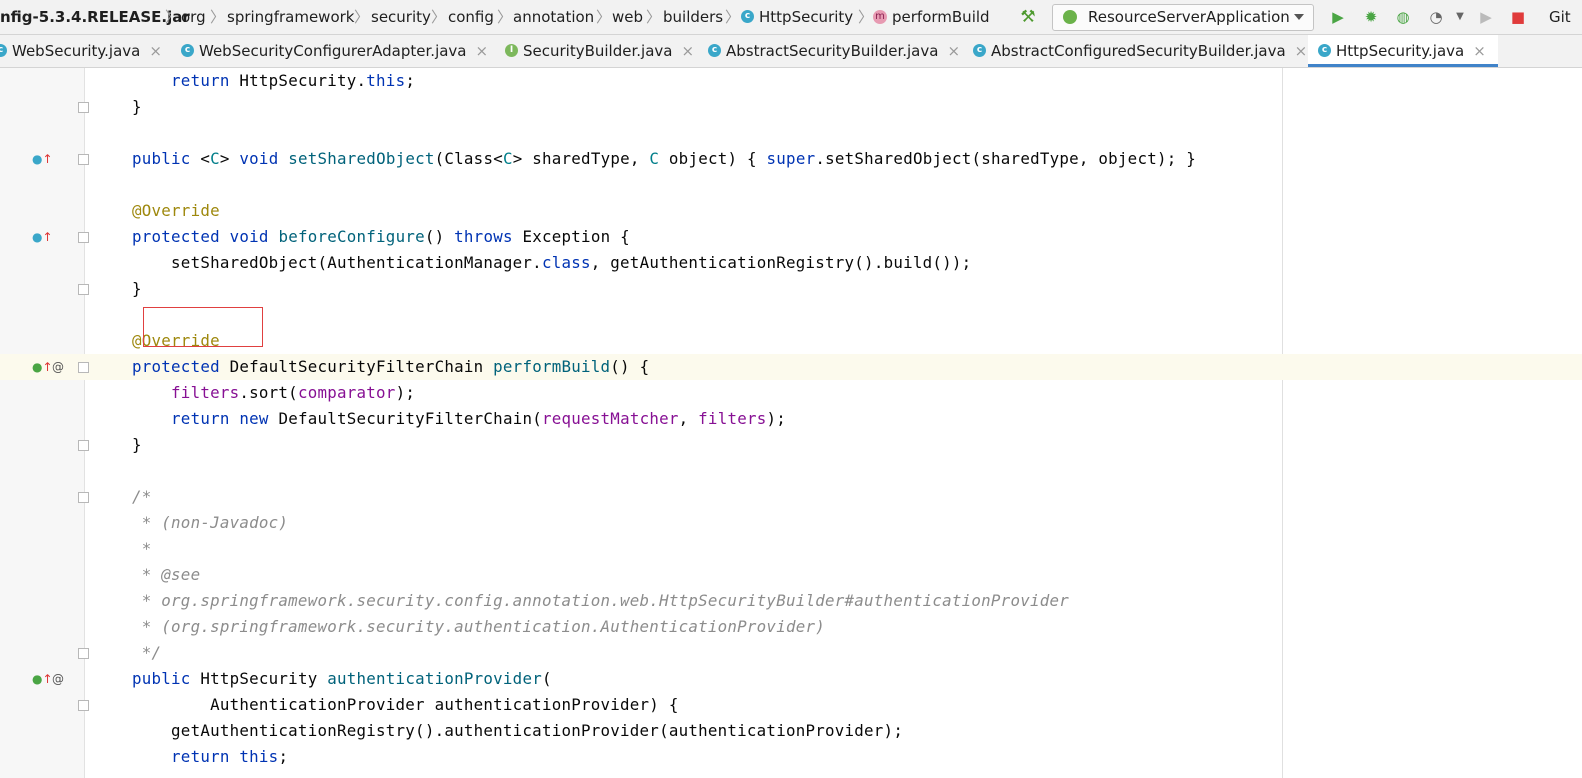 The height and width of the screenshot is (778, 1582). What do you see at coordinates (1486, 17) in the screenshot?
I see `resume-icon: ▶` at bounding box center [1486, 17].